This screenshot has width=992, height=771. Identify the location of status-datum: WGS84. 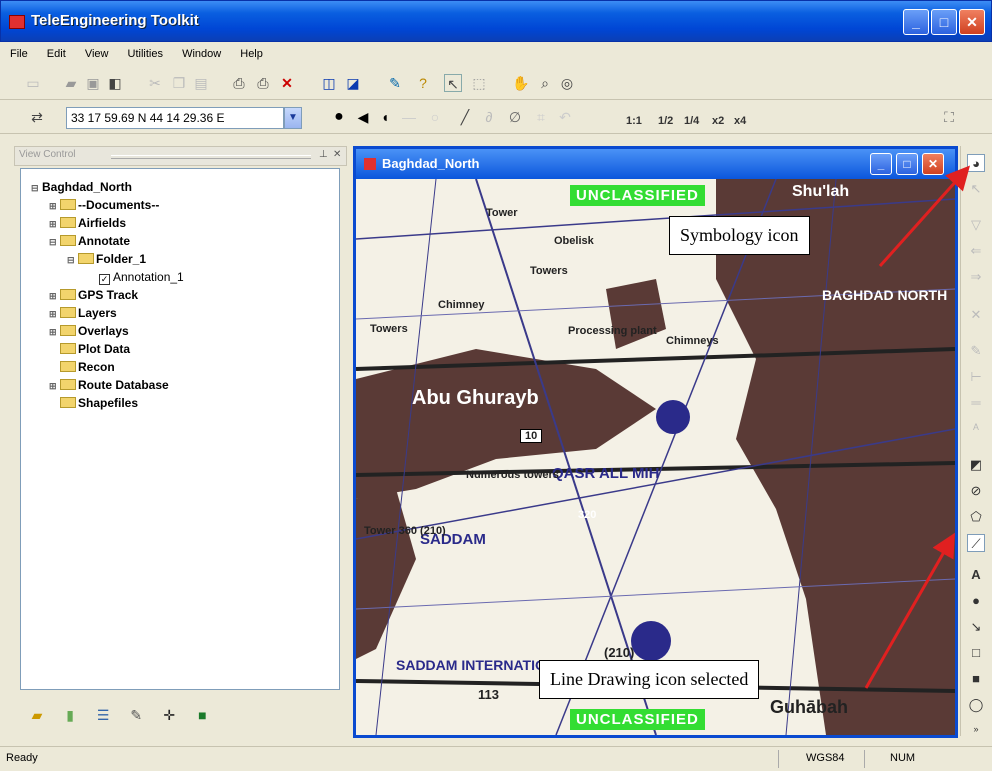
(825, 758).